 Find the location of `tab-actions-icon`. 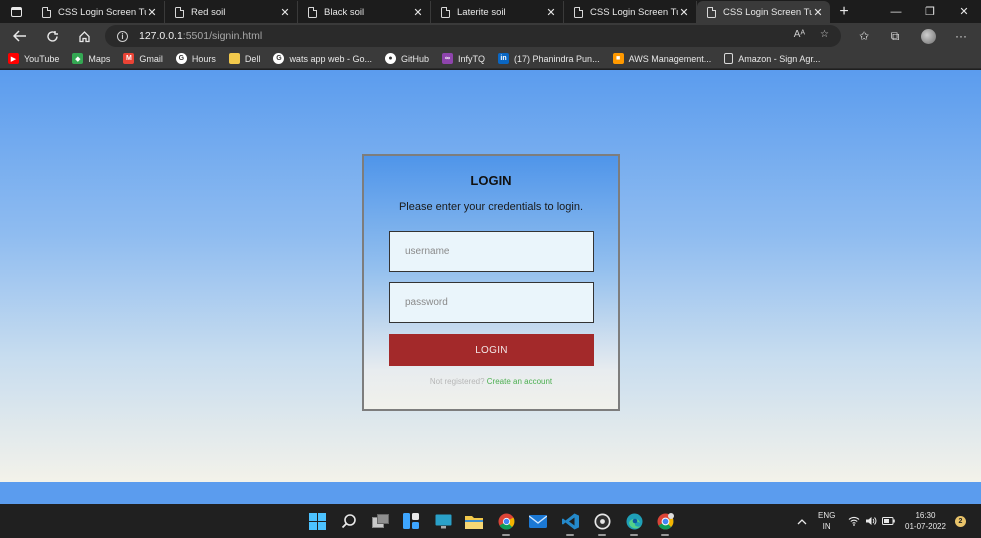

tab-actions-icon is located at coordinates (16, 11).